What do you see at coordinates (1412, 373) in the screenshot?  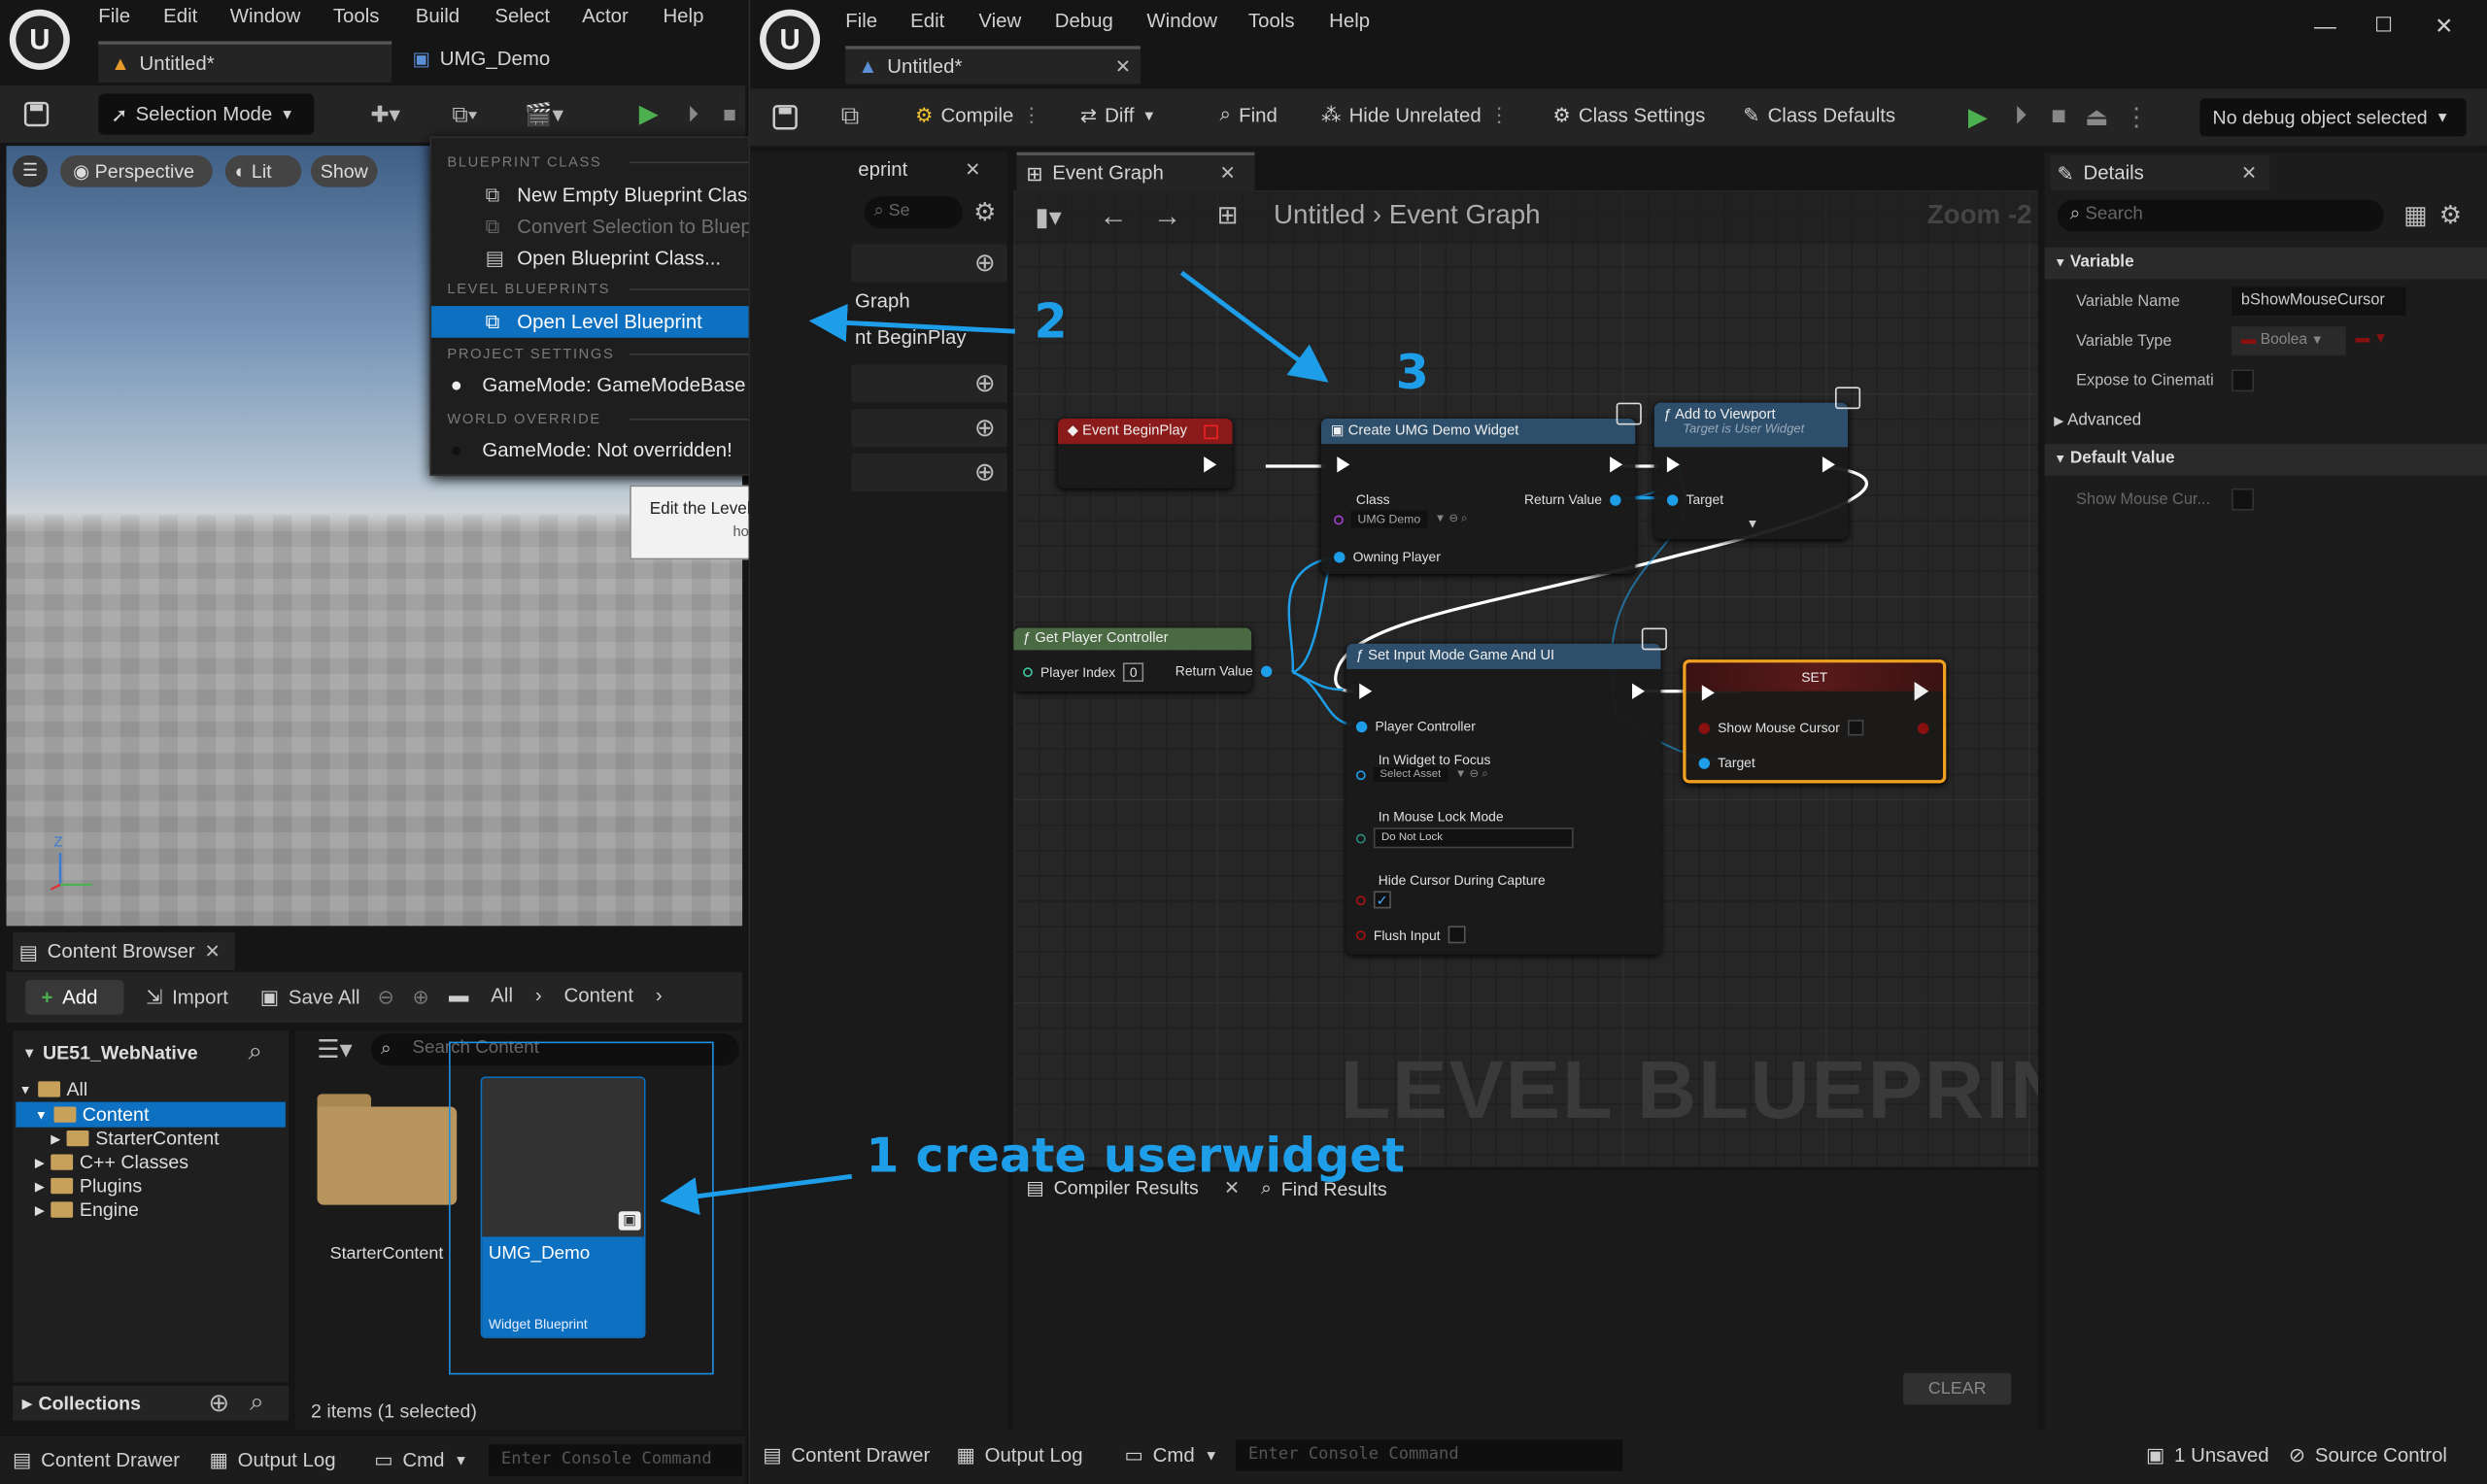 I see `annotation-three: 3` at bounding box center [1412, 373].